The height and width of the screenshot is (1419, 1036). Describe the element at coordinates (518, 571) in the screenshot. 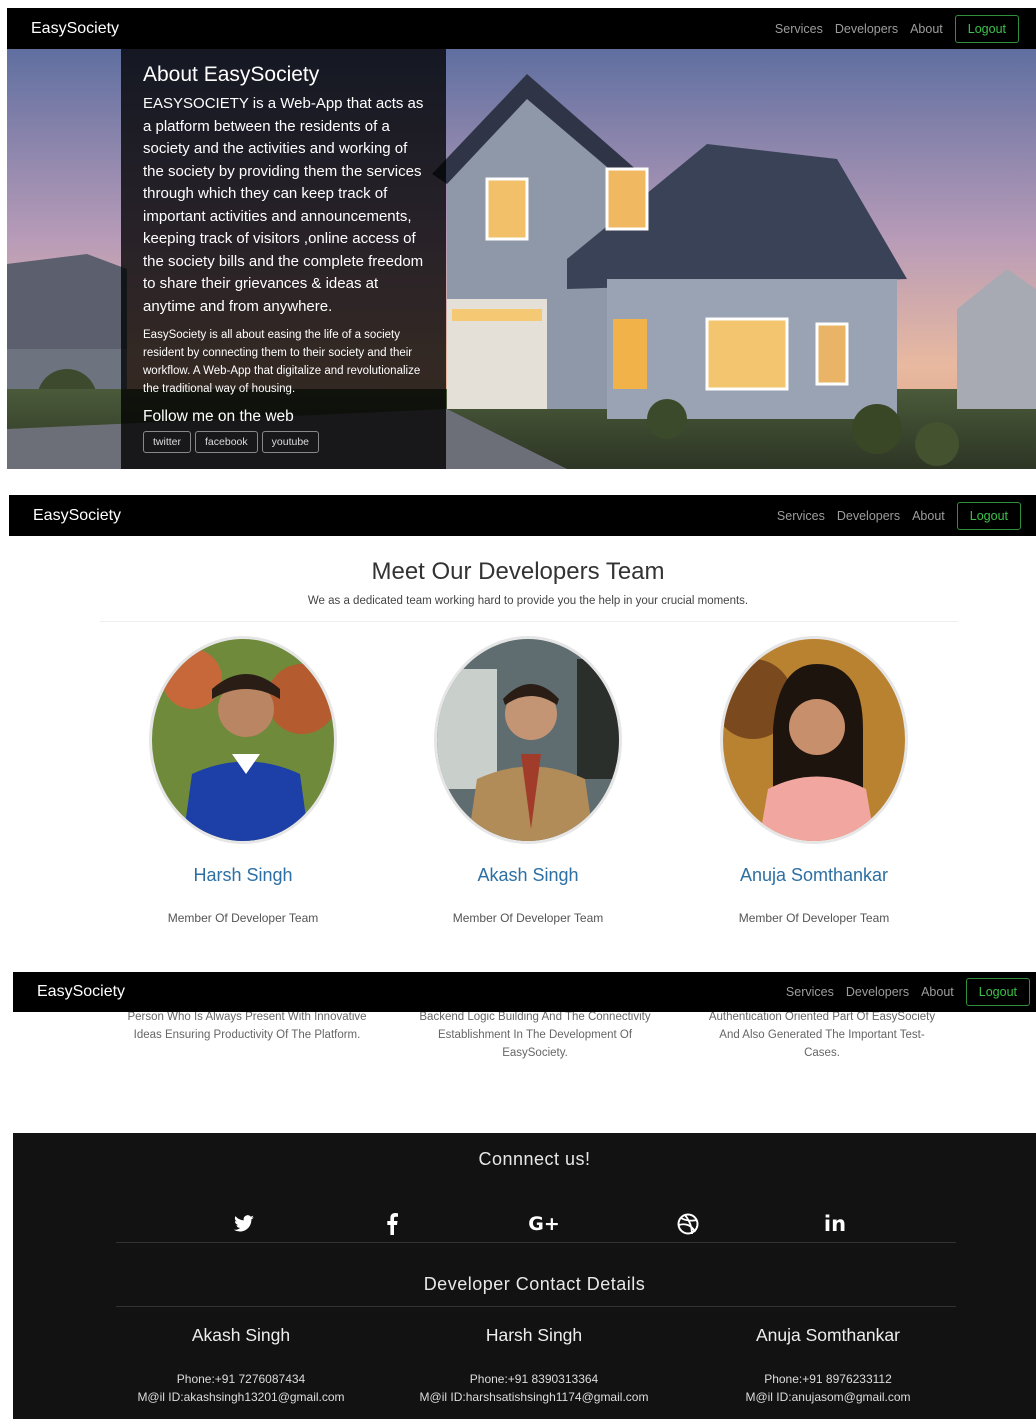

I see `developers-title: Meet Our Developers Team` at that location.